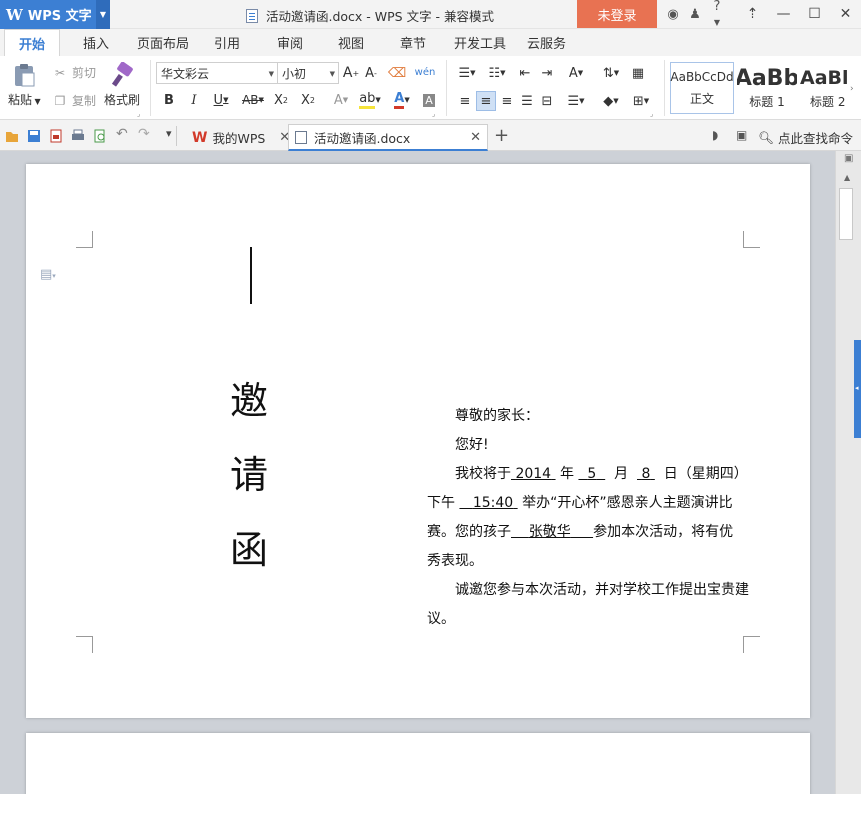  Describe the element at coordinates (332, 74) in the screenshot. I see `font-size-caret-icon: ▼` at that location.